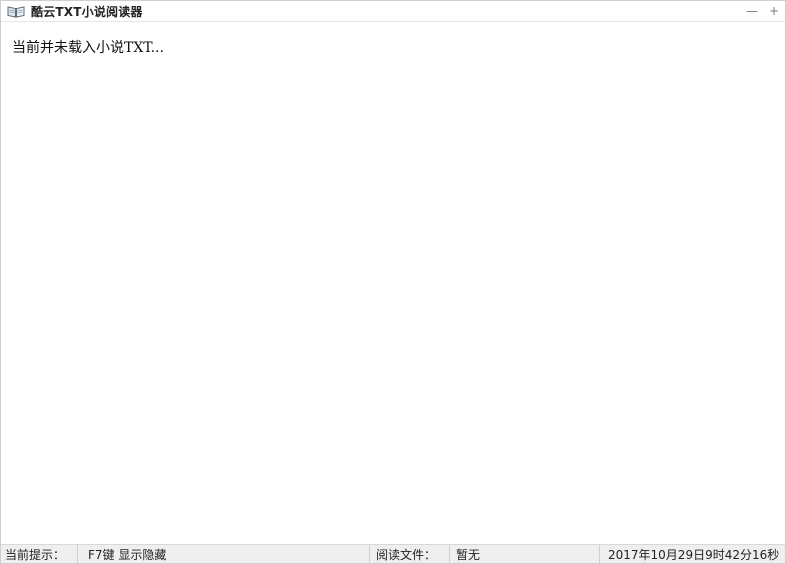 The image size is (786, 564). What do you see at coordinates (16, 11) in the screenshot?
I see `open-book-icon` at bounding box center [16, 11].